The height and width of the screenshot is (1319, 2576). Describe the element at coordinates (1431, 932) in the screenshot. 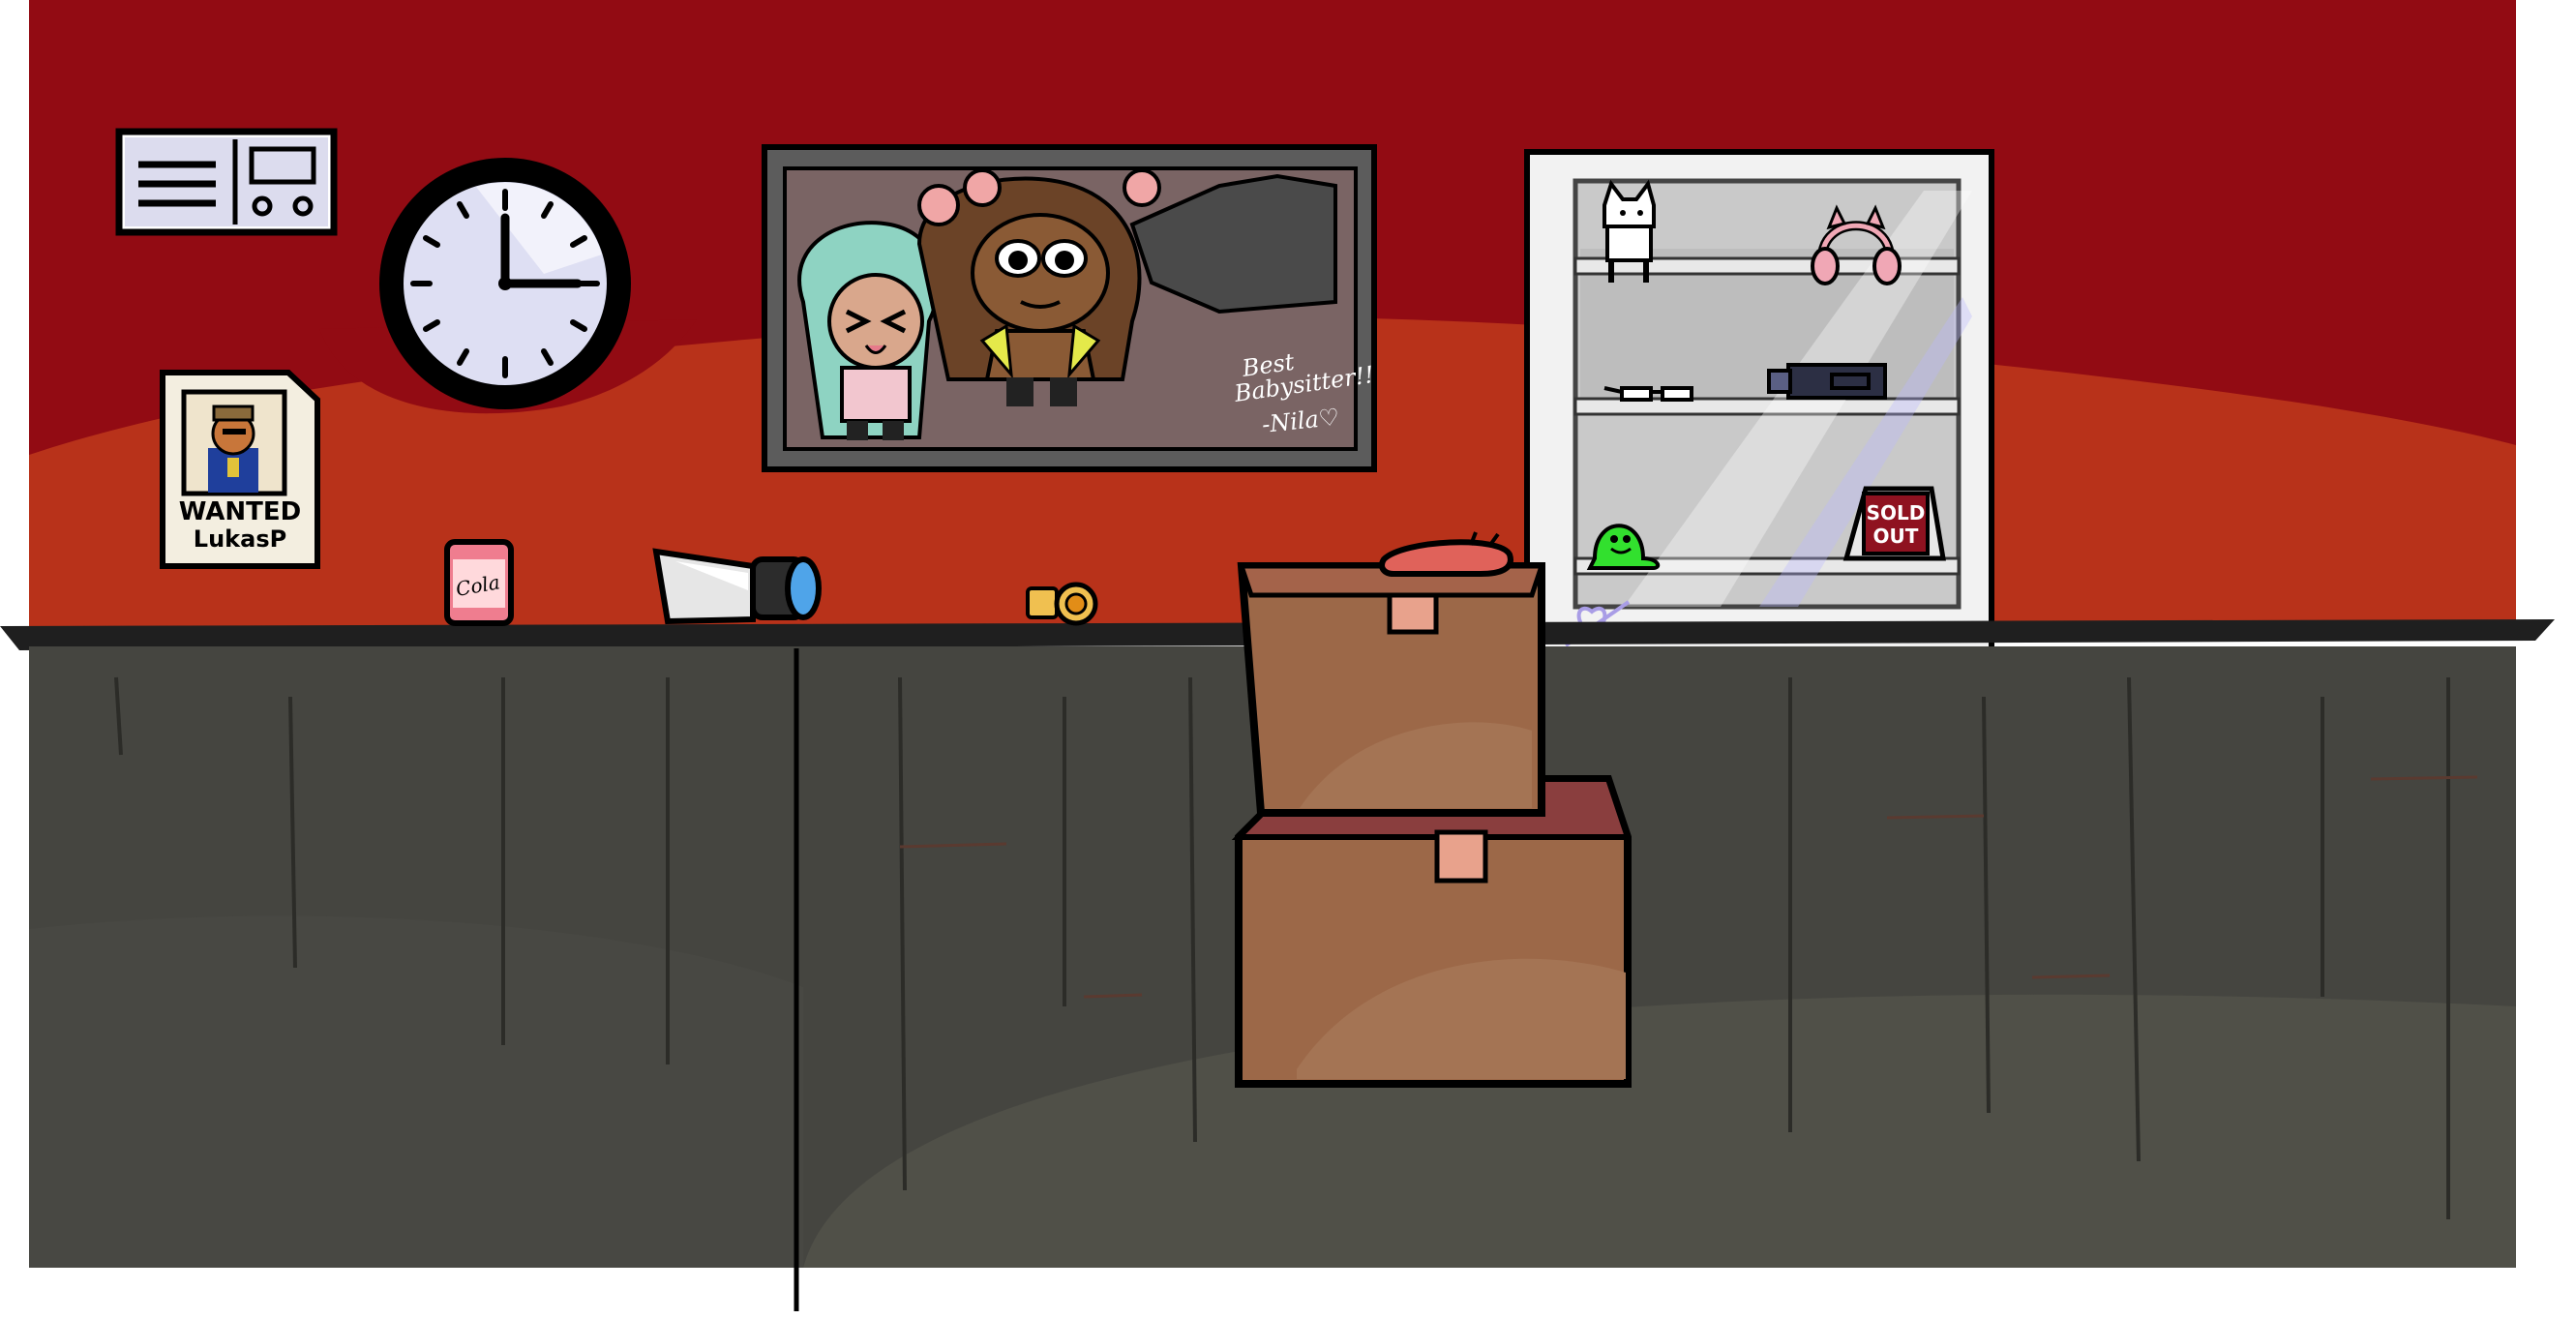

I see `cardboard-box-bottom` at that location.